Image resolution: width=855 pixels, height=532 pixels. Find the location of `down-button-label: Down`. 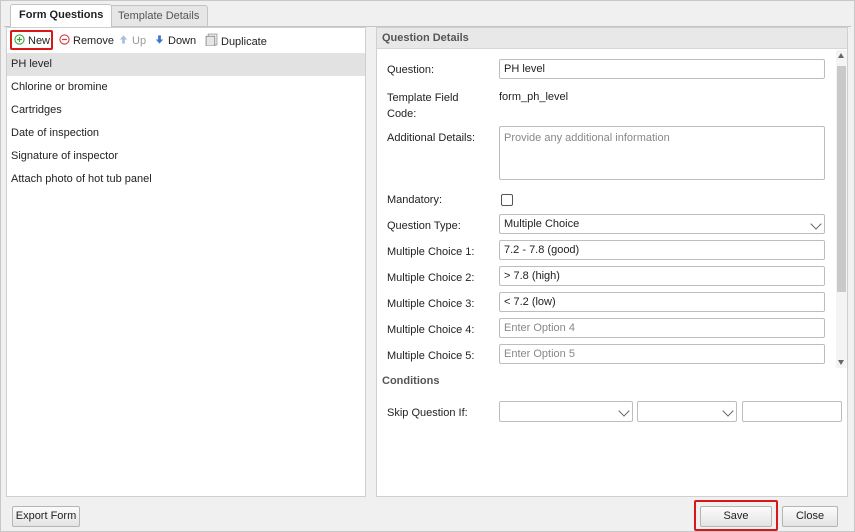

down-button-label: Down is located at coordinates (182, 41).